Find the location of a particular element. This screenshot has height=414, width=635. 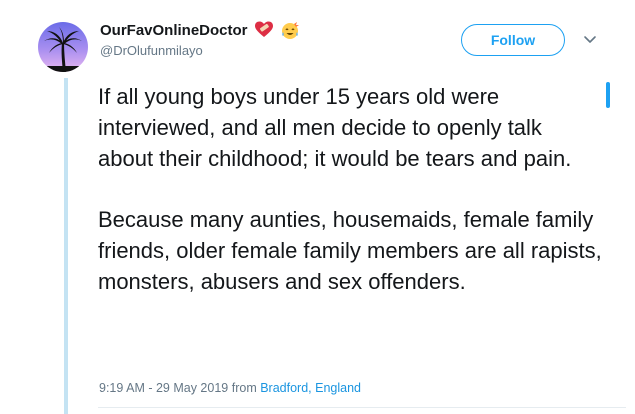

tweet-timestamp: 9:19 AM - 29 May 2019 is located at coordinates (163, 388).